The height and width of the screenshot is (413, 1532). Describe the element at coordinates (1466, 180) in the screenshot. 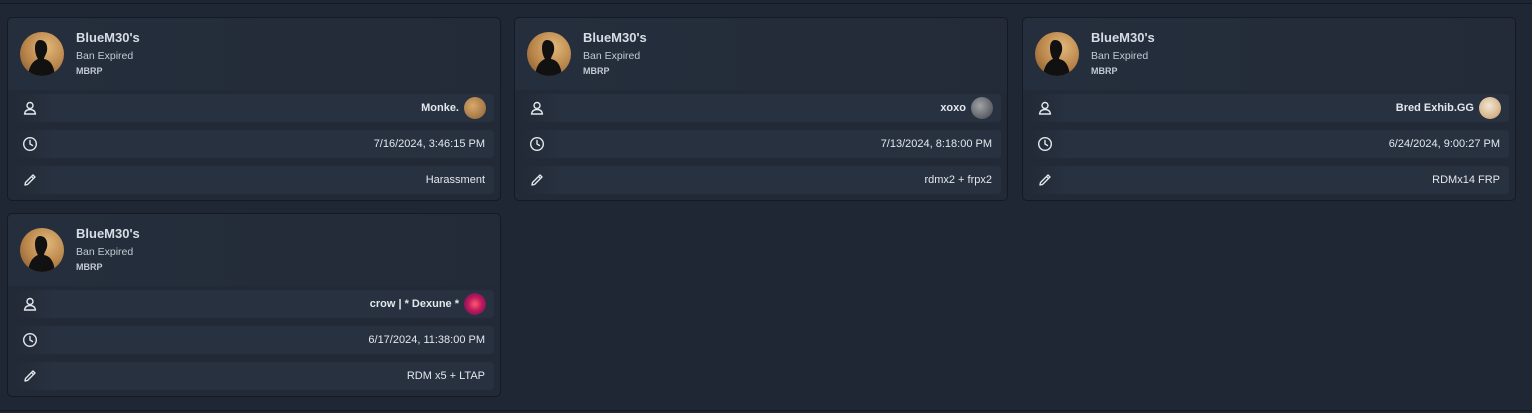

I see `ban-reason: RDMx14 FRP` at that location.